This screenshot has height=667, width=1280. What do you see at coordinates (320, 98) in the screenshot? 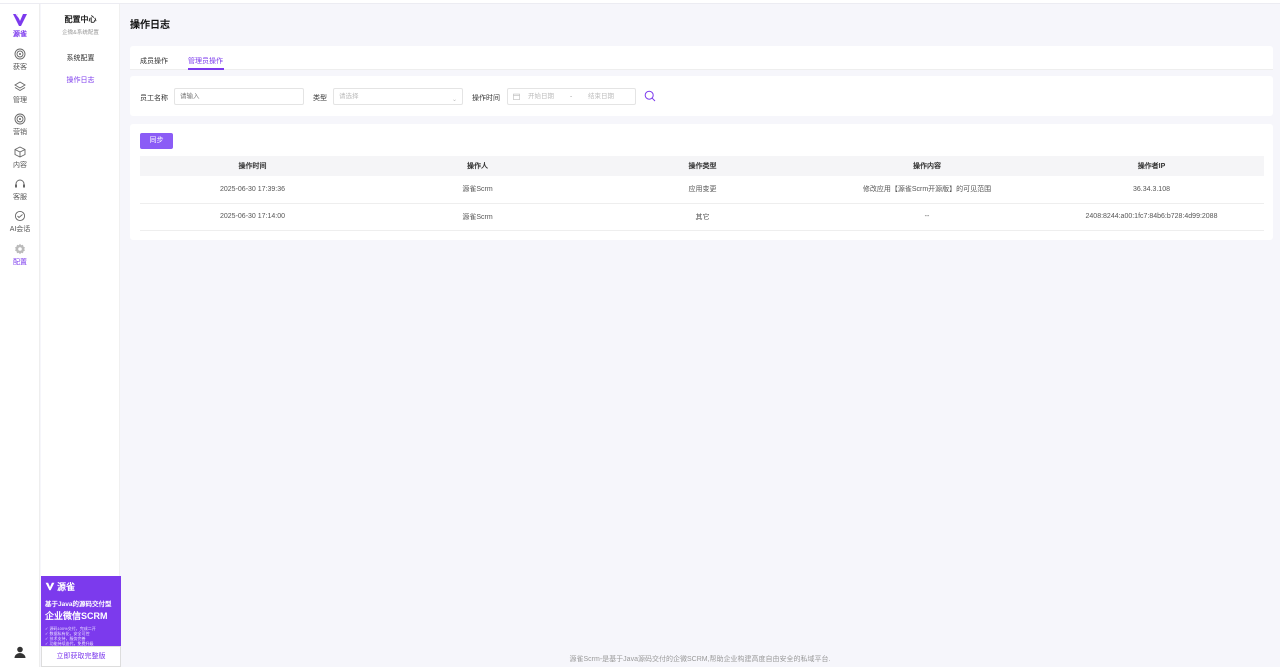
I see `type-label: 类型` at bounding box center [320, 98].